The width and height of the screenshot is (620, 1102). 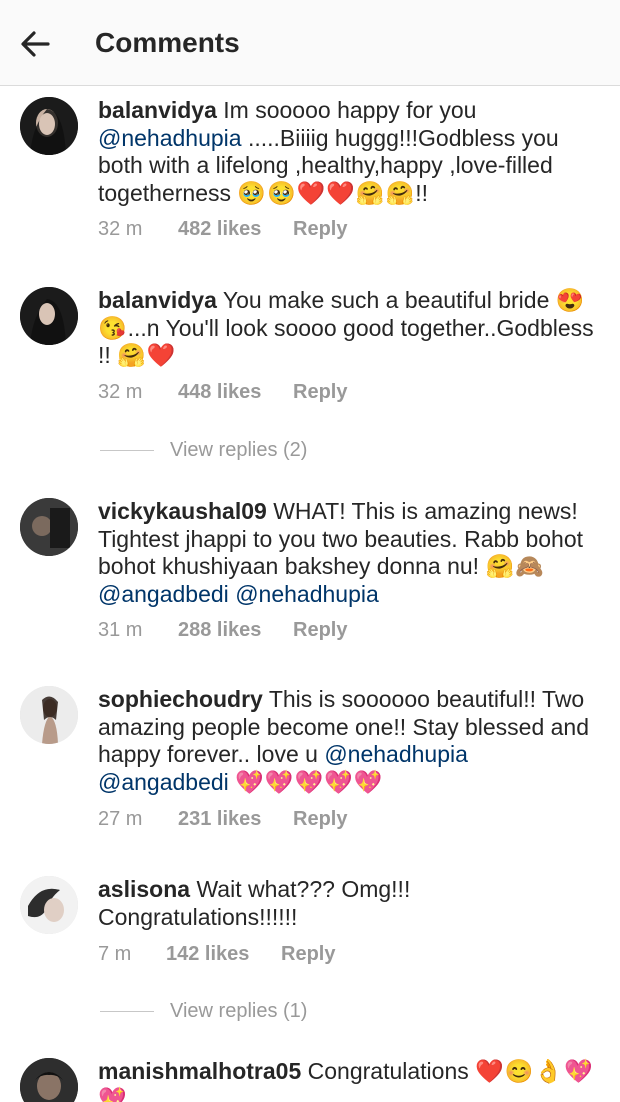 I want to click on comment-body: You make such a beautiful bride, so click(x=389, y=300).